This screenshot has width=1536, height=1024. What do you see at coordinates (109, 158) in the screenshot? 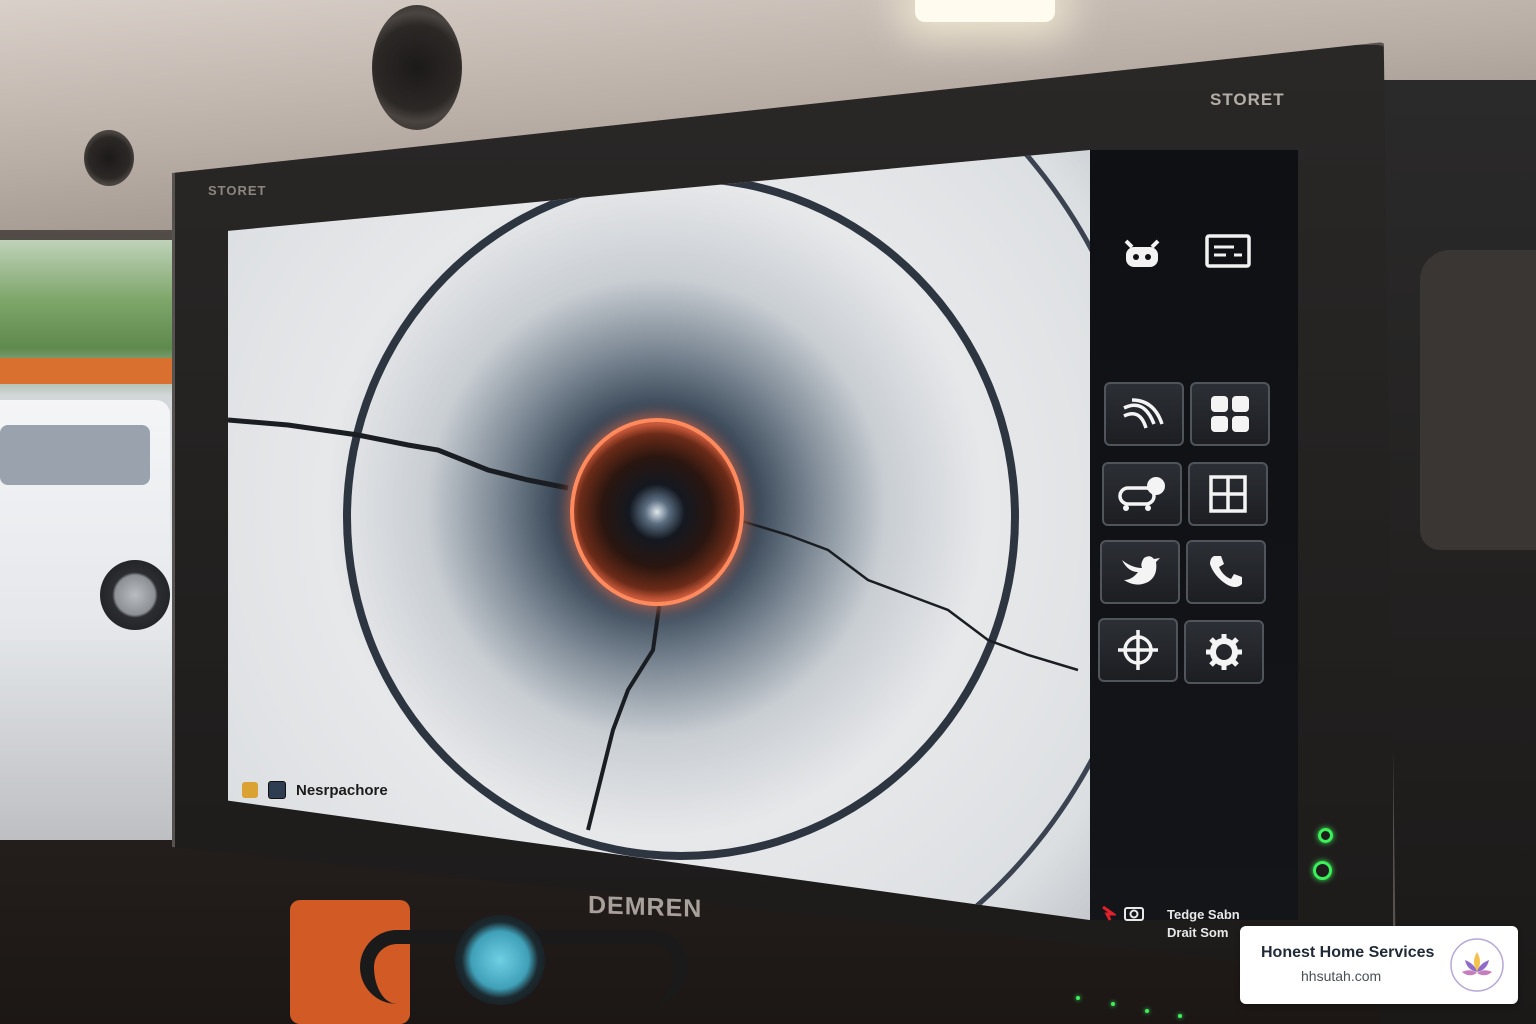
I see `ceiling-vent` at bounding box center [109, 158].